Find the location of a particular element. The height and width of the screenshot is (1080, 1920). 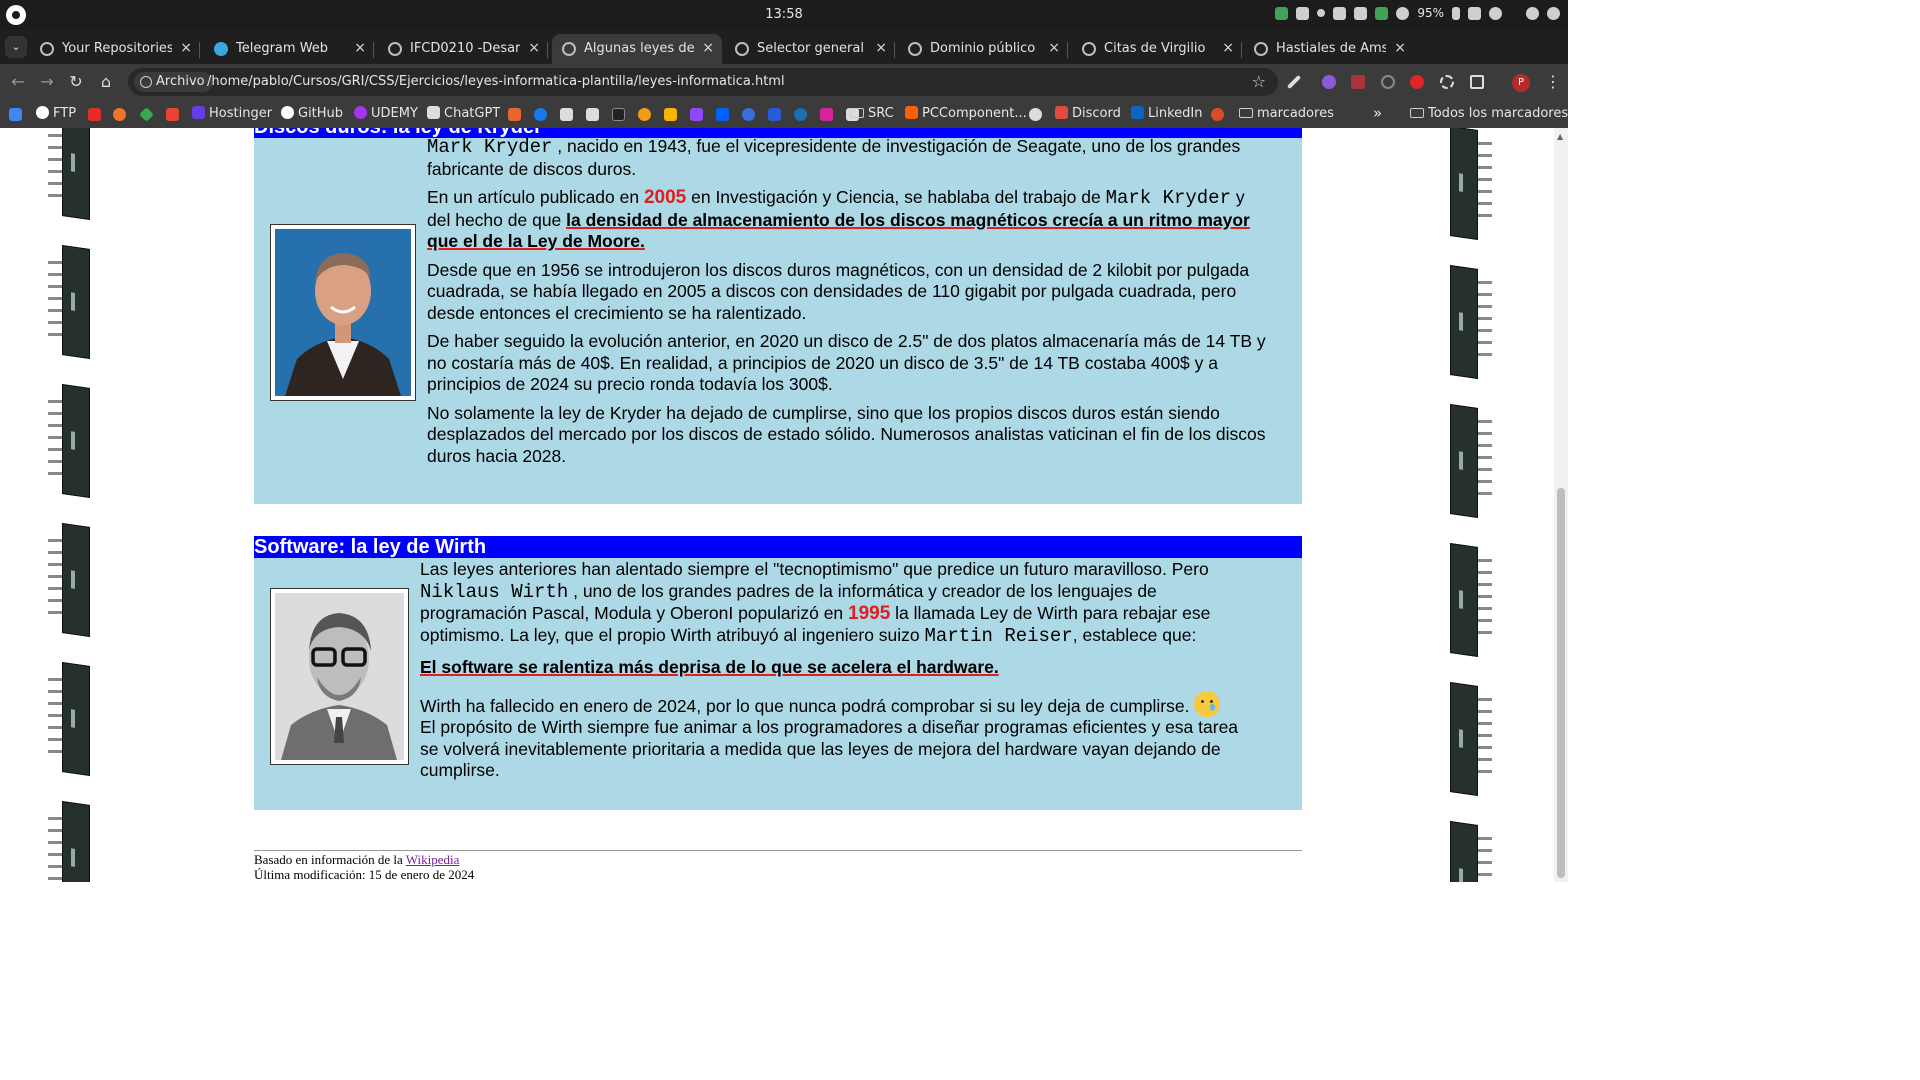

tab-hastiales-amsterdam: Hastiales de Amsterdam × is located at coordinates (1329, 49).